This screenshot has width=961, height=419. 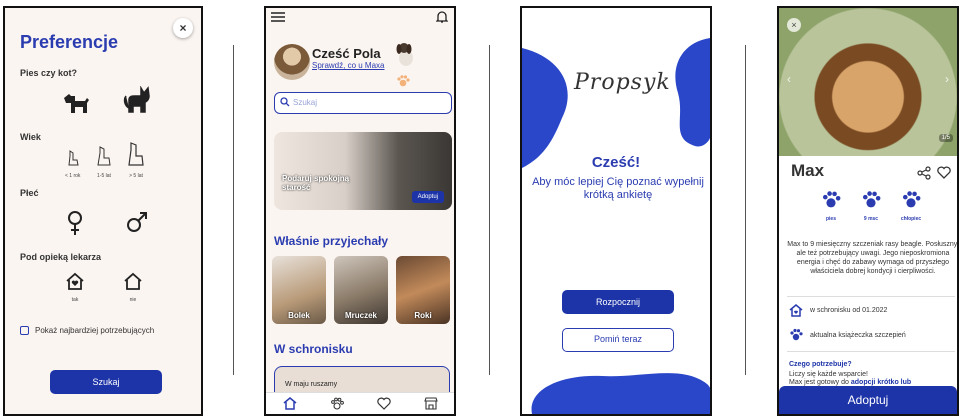 What do you see at coordinates (820, 364) in the screenshot?
I see `needs-title: Czego potrzebuje?` at bounding box center [820, 364].